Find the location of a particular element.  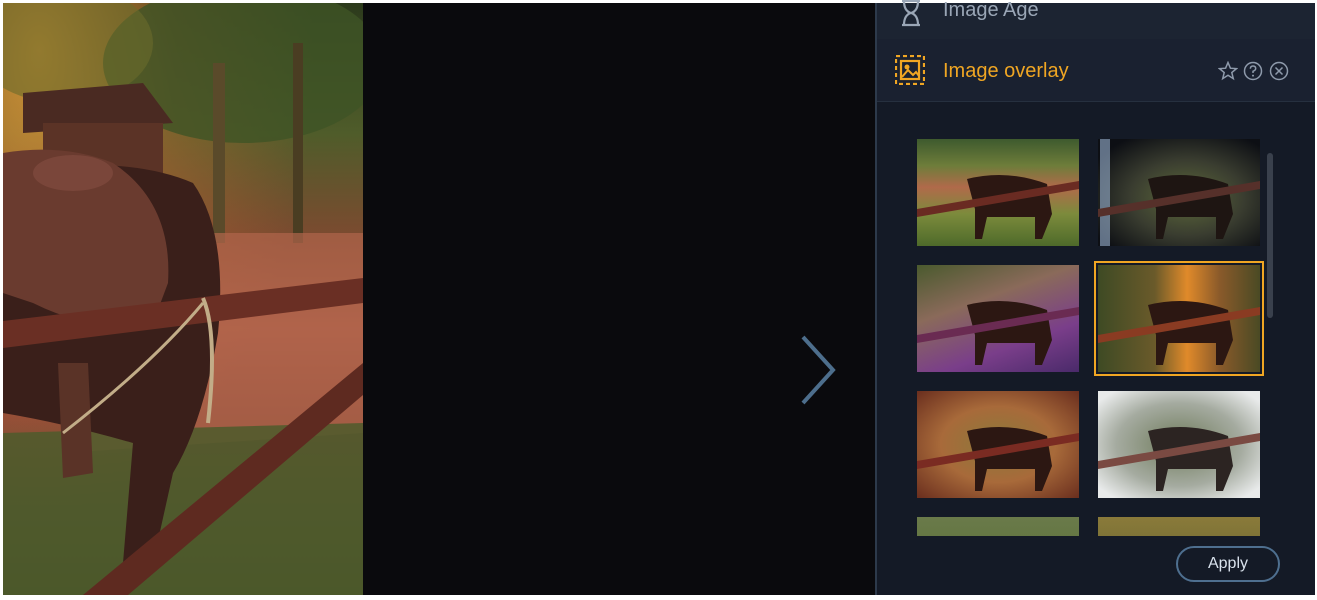

star-icon is located at coordinates (1228, 70).